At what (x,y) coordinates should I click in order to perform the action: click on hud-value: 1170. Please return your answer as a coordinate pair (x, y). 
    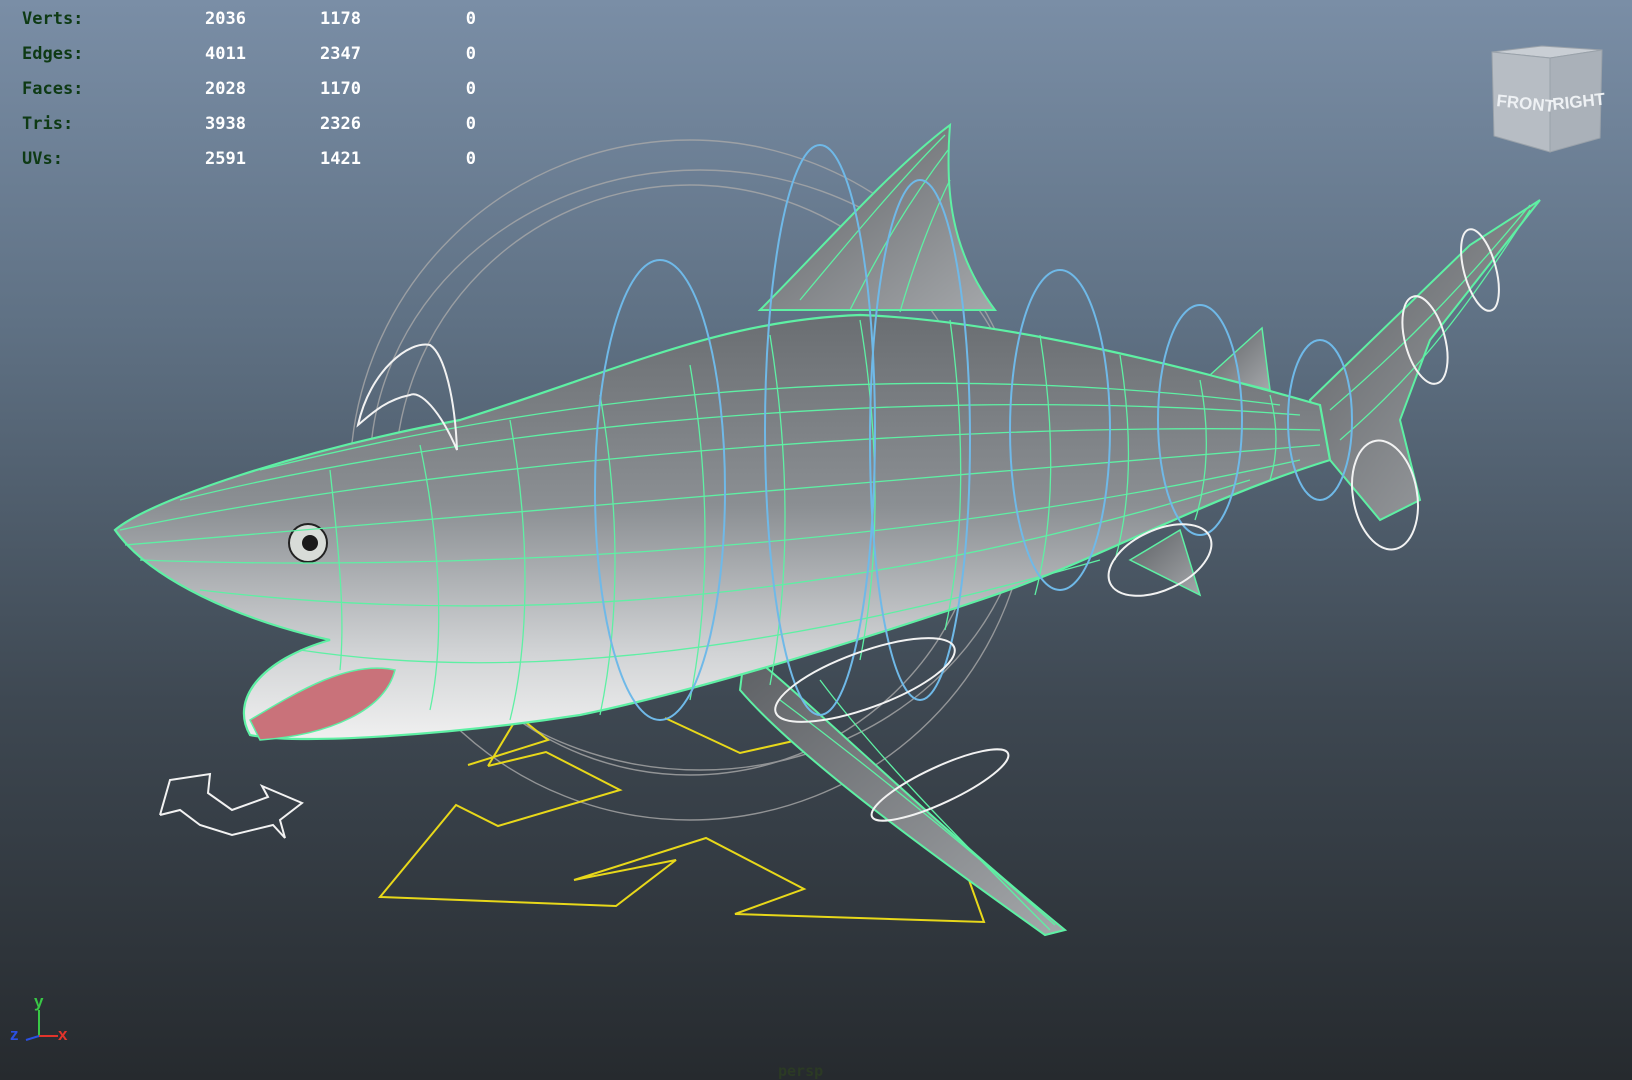
    Looking at the image, I should click on (340, 89).